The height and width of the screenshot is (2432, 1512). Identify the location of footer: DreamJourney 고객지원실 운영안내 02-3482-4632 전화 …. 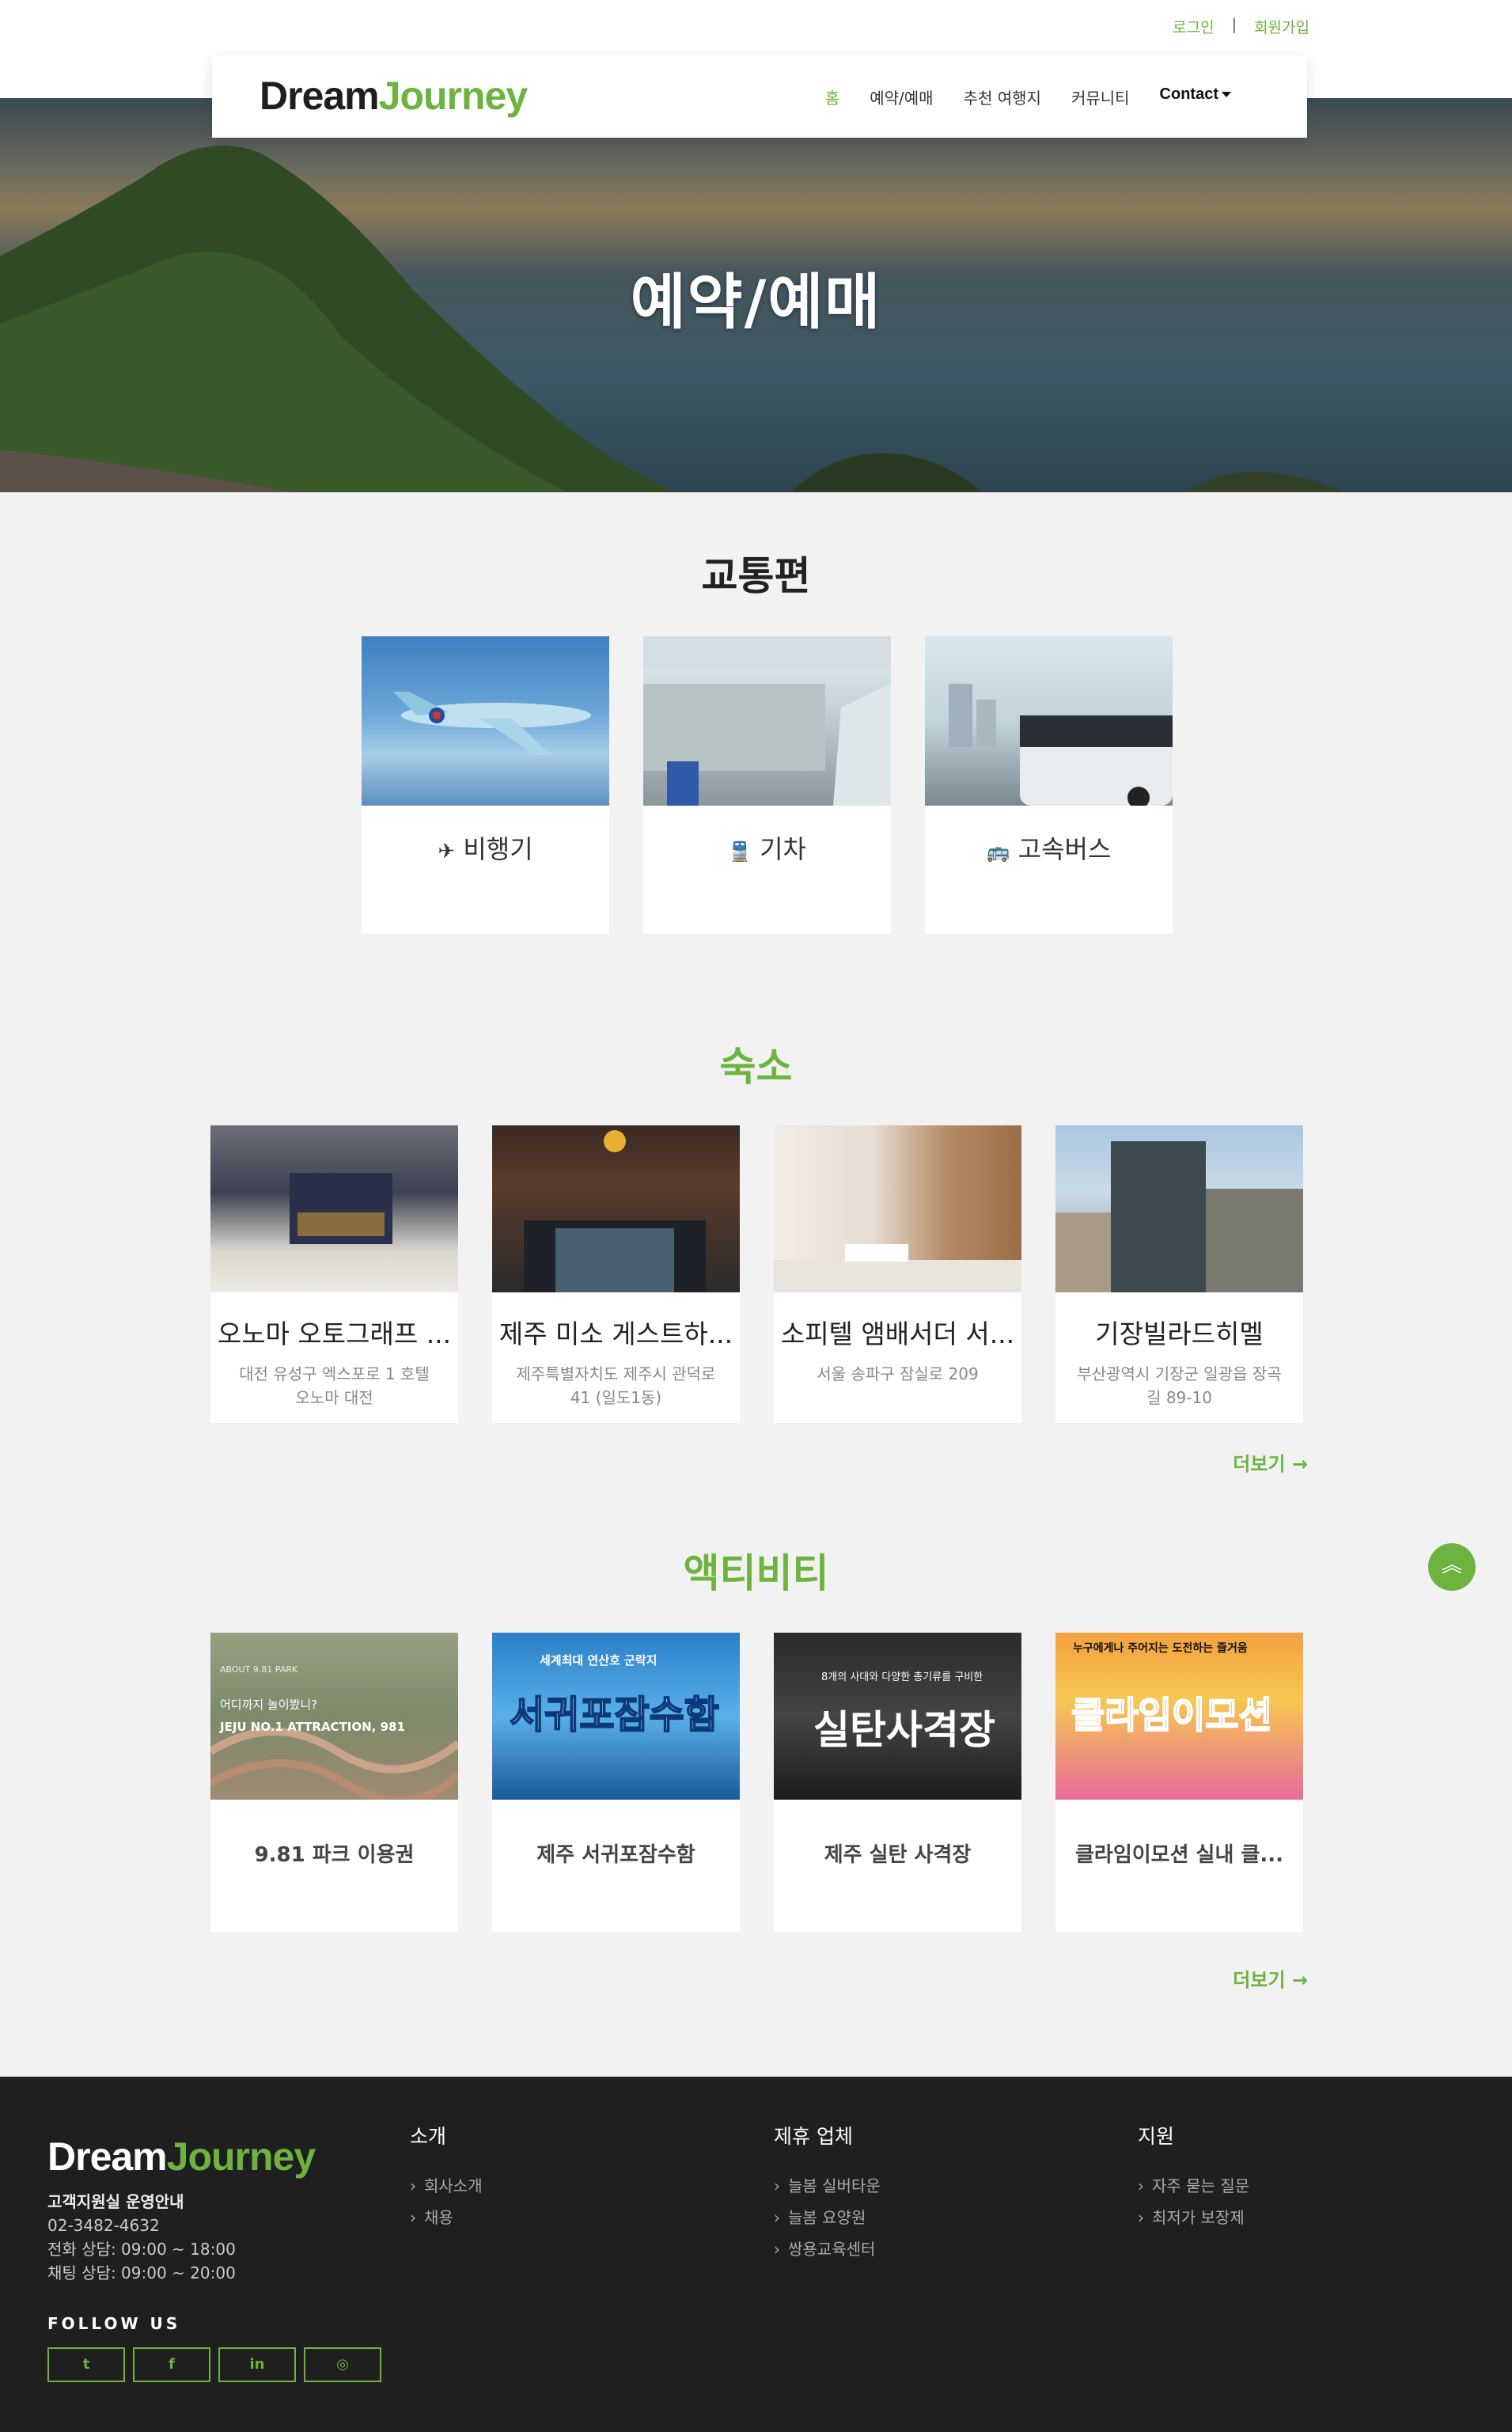
(756, 2254).